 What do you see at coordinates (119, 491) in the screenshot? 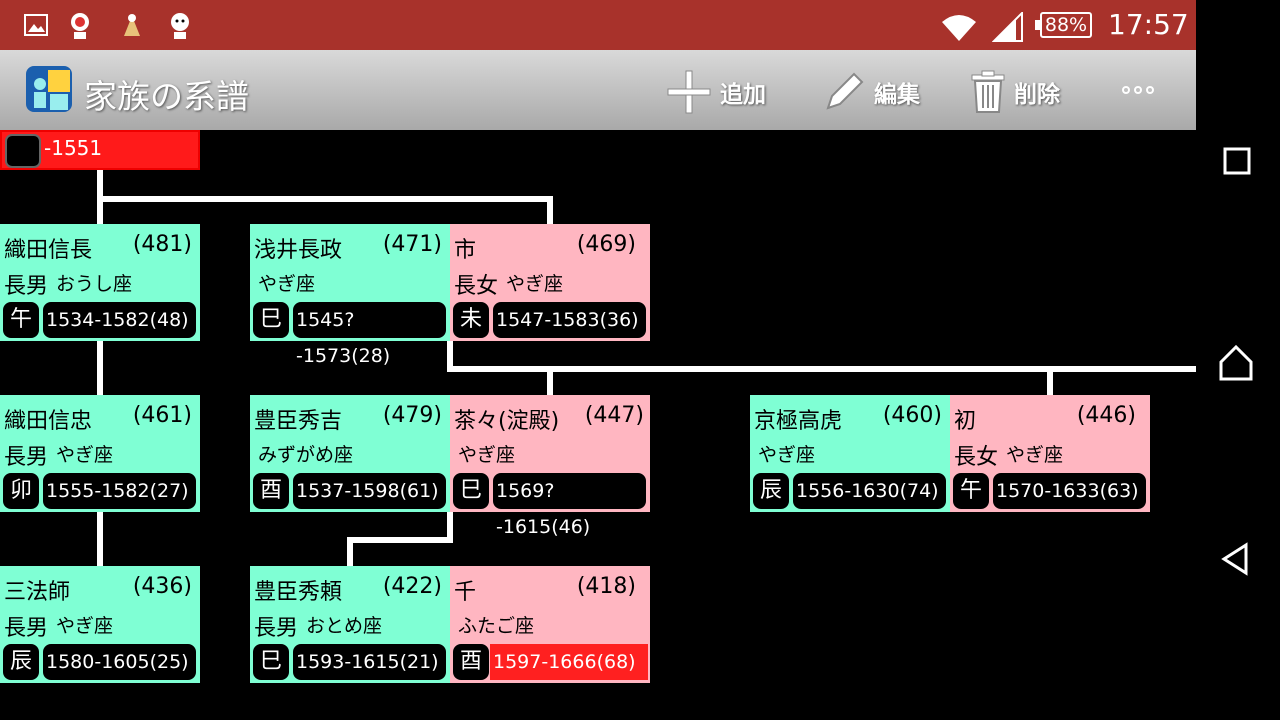
I see `years-label: 1555-1582(27)` at bounding box center [119, 491].